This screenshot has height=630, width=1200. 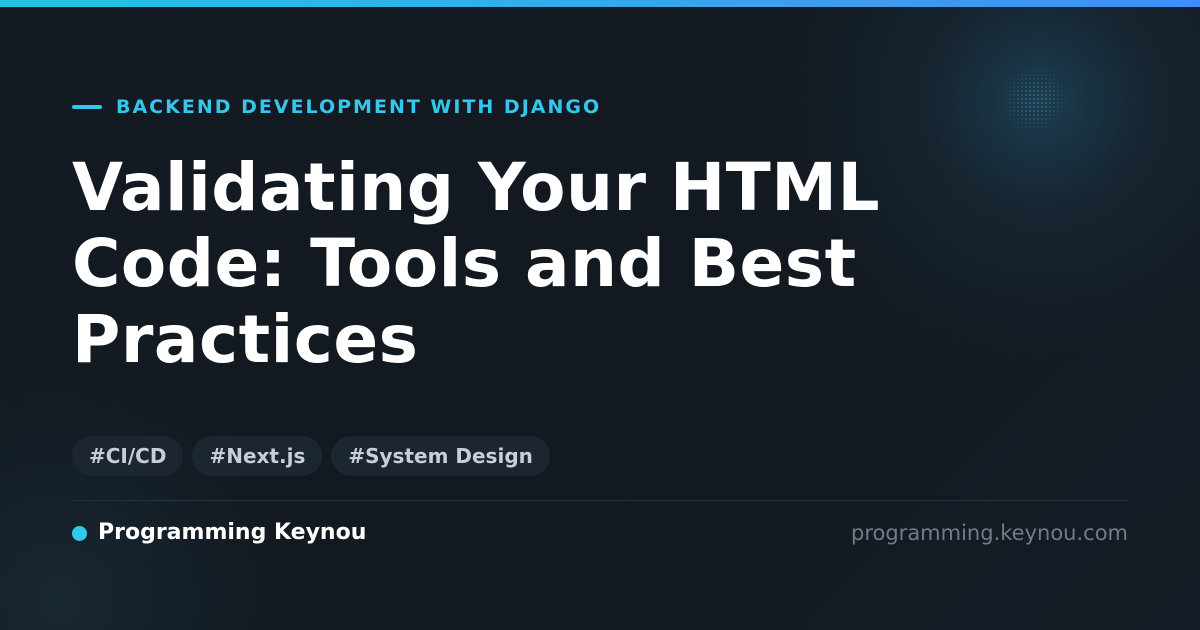 What do you see at coordinates (1035, 100) in the screenshot?
I see `decorative-dot-pattern` at bounding box center [1035, 100].